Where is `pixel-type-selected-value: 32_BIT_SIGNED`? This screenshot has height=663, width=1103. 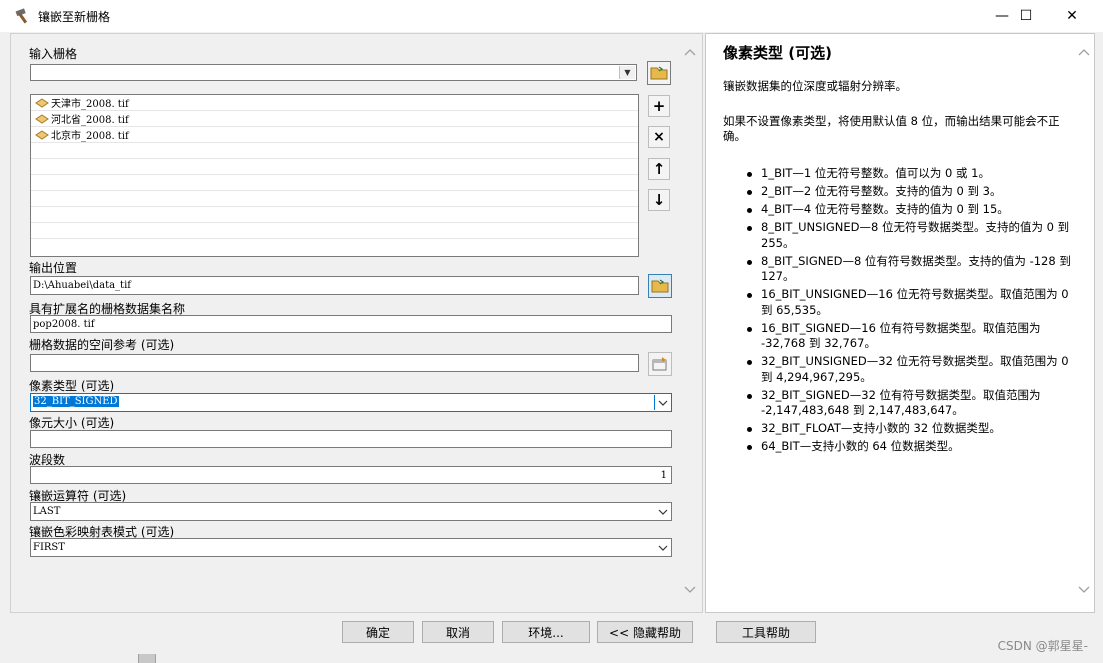 pixel-type-selected-value: 32_BIT_SIGNED is located at coordinates (76, 401).